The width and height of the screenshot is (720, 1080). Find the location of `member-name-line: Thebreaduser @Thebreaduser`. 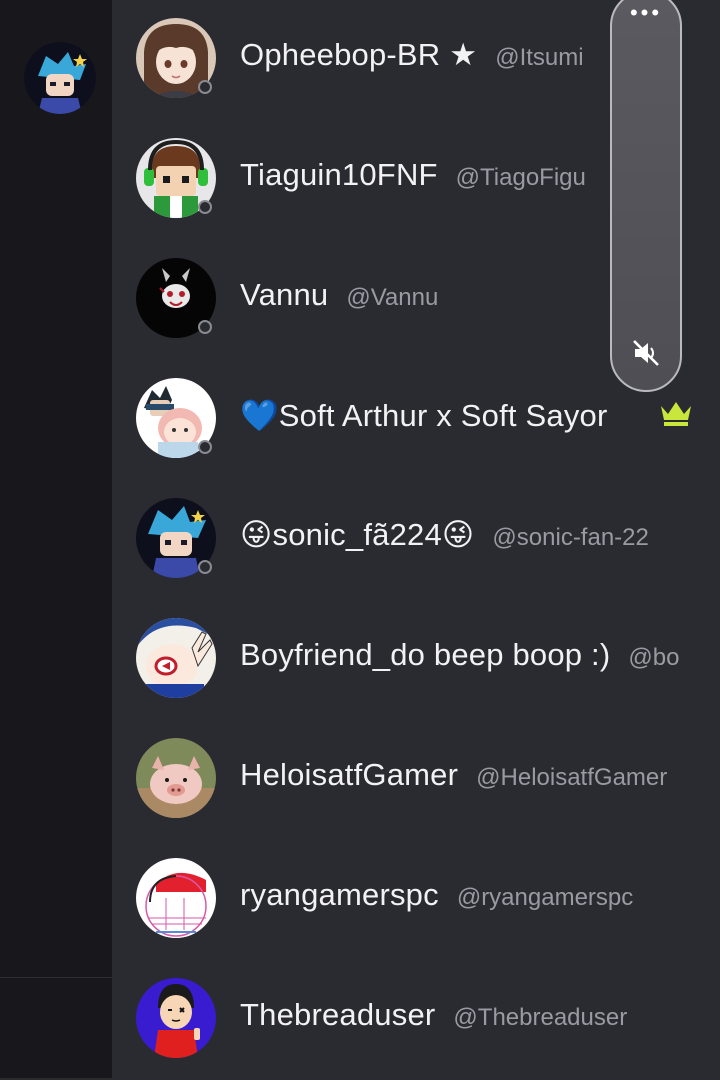

member-name-line: Thebreaduser @Thebreaduser is located at coordinates (480, 1015).